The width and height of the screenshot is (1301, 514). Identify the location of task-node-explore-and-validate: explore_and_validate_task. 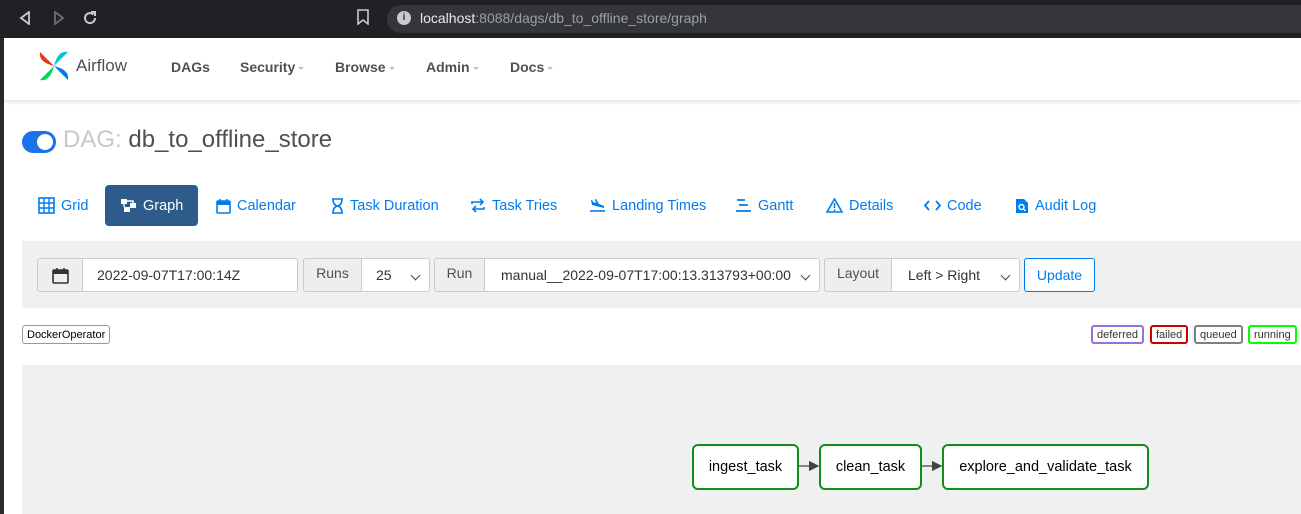
(1045, 467).